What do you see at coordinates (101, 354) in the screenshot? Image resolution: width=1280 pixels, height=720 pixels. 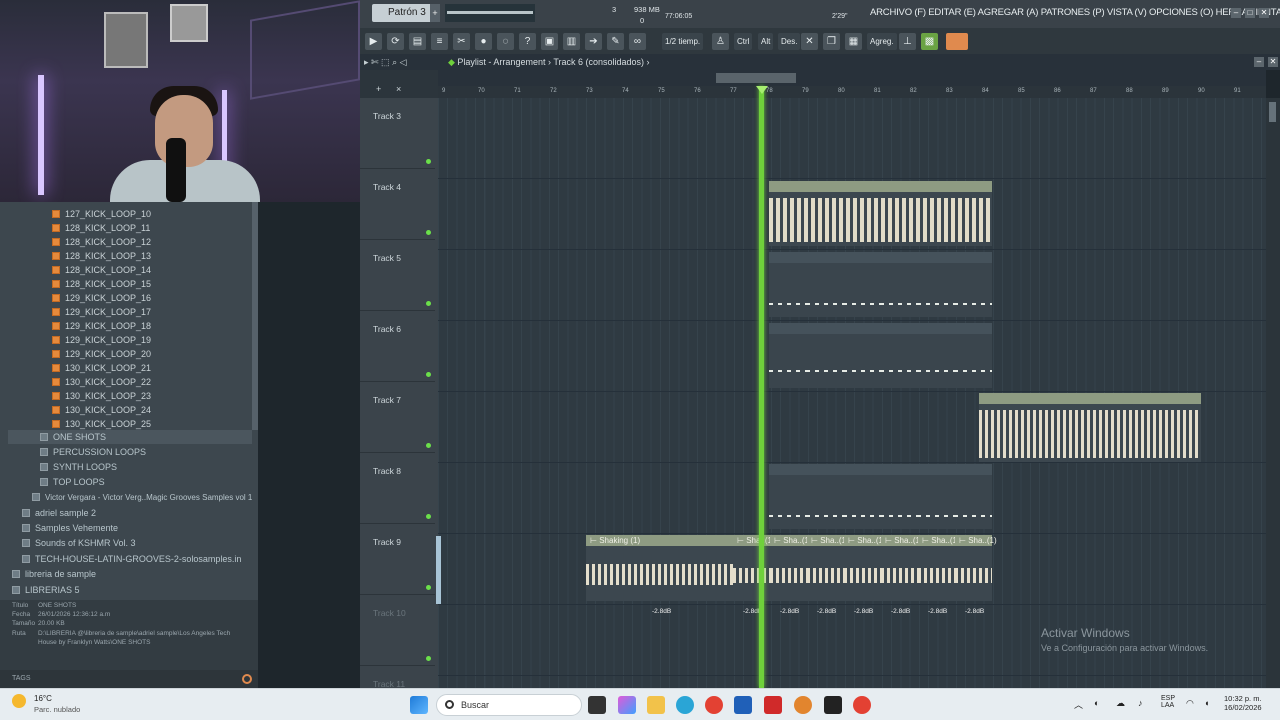 I see `browser-file: 129_KICK_LOOP_20` at bounding box center [101, 354].